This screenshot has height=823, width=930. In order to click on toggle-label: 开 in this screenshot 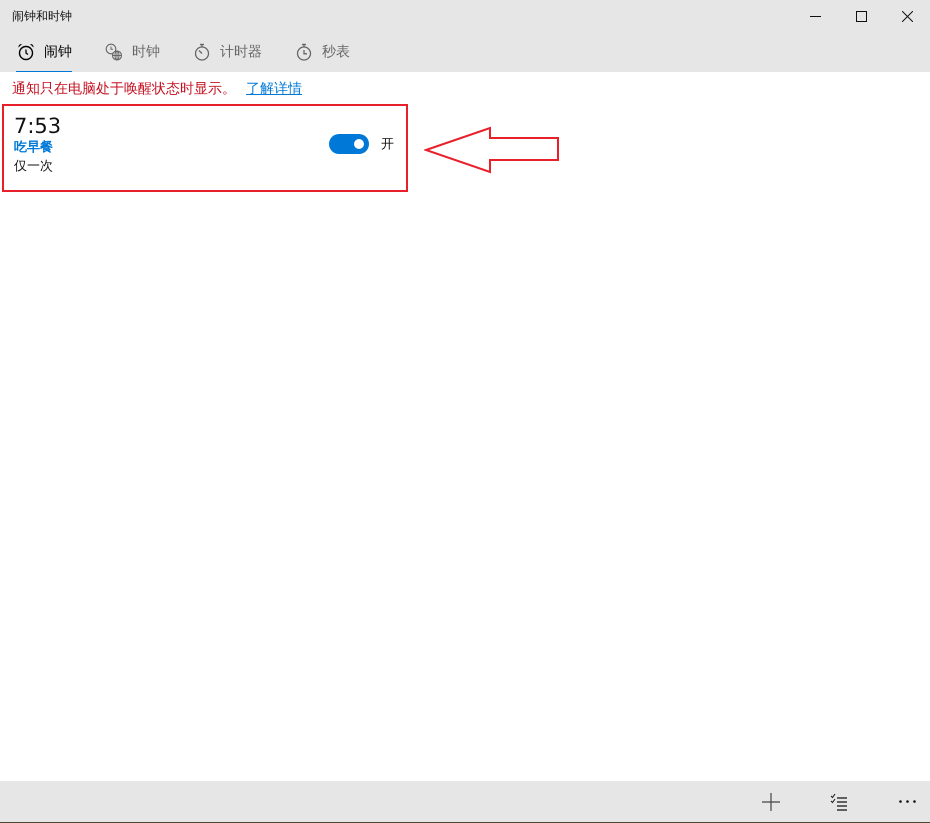, I will do `click(387, 144)`.